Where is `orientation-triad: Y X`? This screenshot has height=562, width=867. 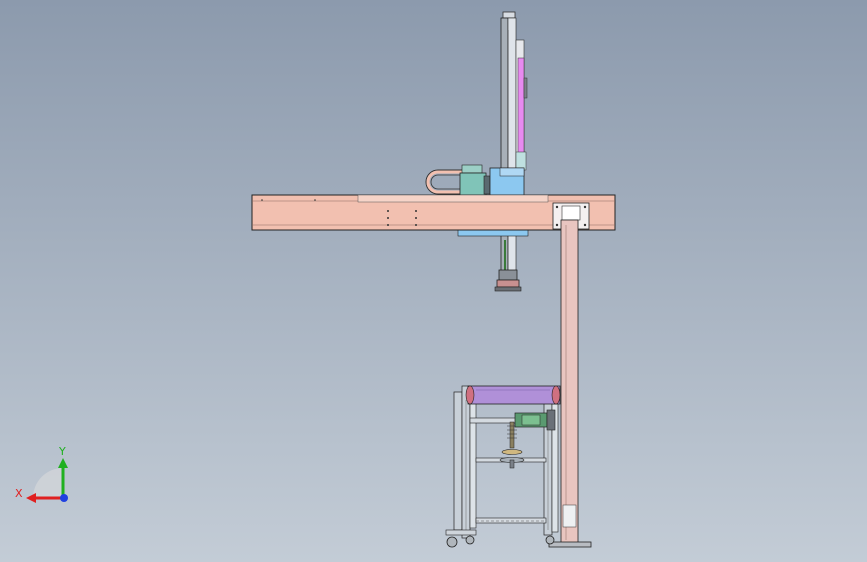 orientation-triad: Y X is located at coordinates (41, 474).